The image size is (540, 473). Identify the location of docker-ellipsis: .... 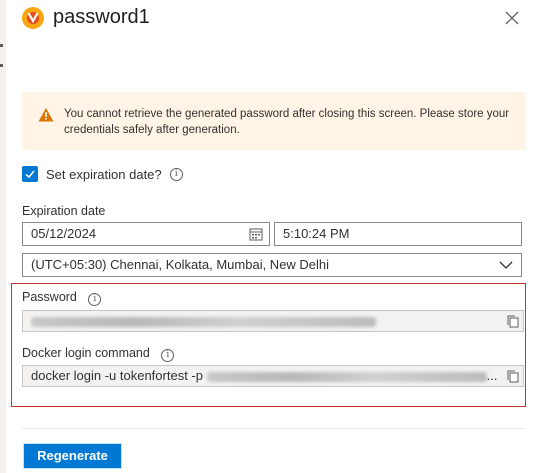
(492, 375).